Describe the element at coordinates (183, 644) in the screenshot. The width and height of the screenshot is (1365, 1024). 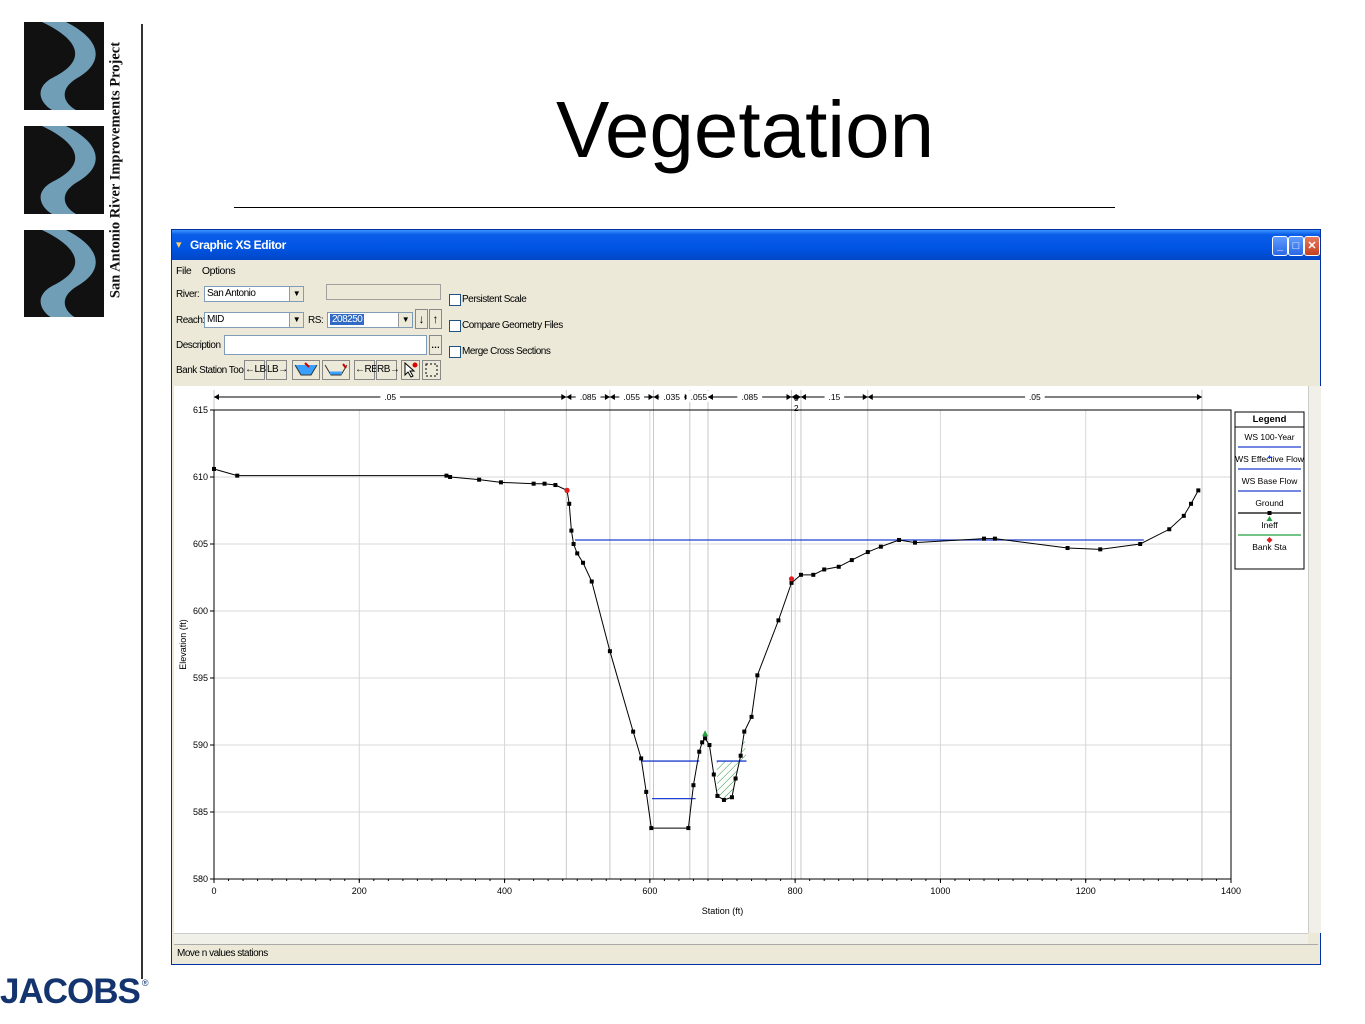
I see `y-axis-label: Elevation (ft)` at that location.